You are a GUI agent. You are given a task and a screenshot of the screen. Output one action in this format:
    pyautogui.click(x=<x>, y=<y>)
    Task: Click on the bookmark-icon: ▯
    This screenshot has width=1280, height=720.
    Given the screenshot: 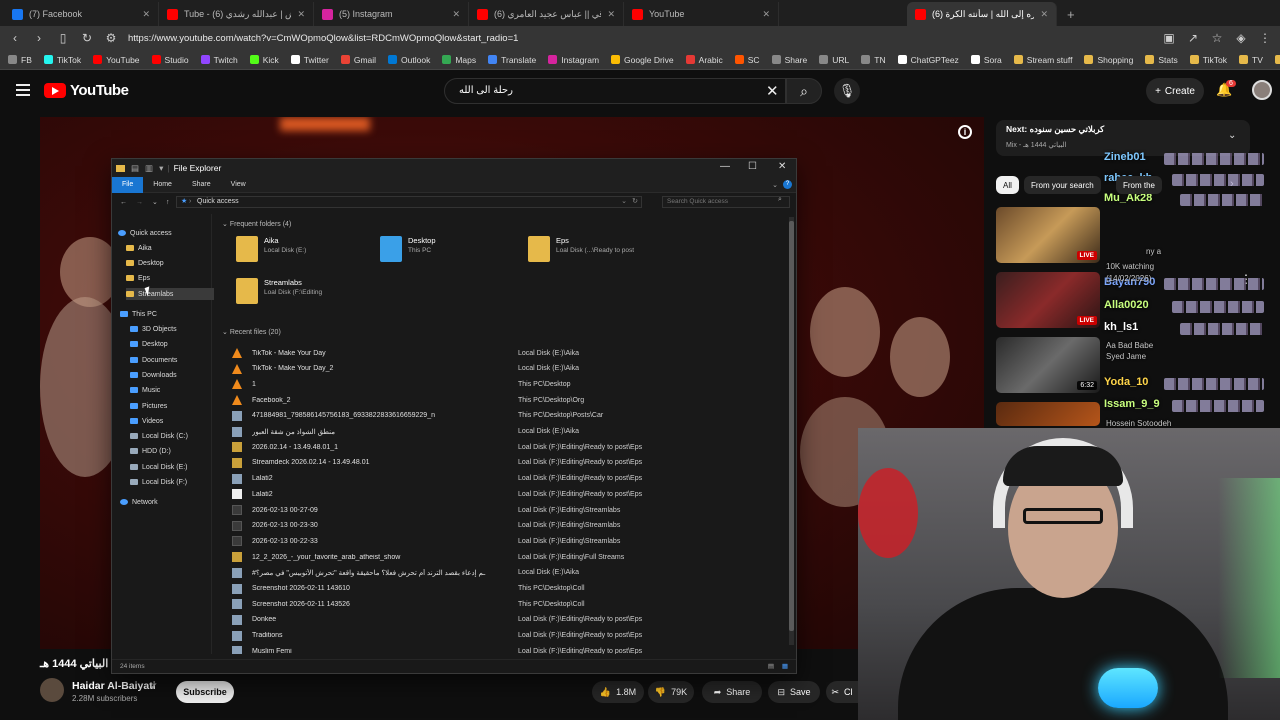 What is the action you would take?
    pyautogui.click(x=63, y=38)
    